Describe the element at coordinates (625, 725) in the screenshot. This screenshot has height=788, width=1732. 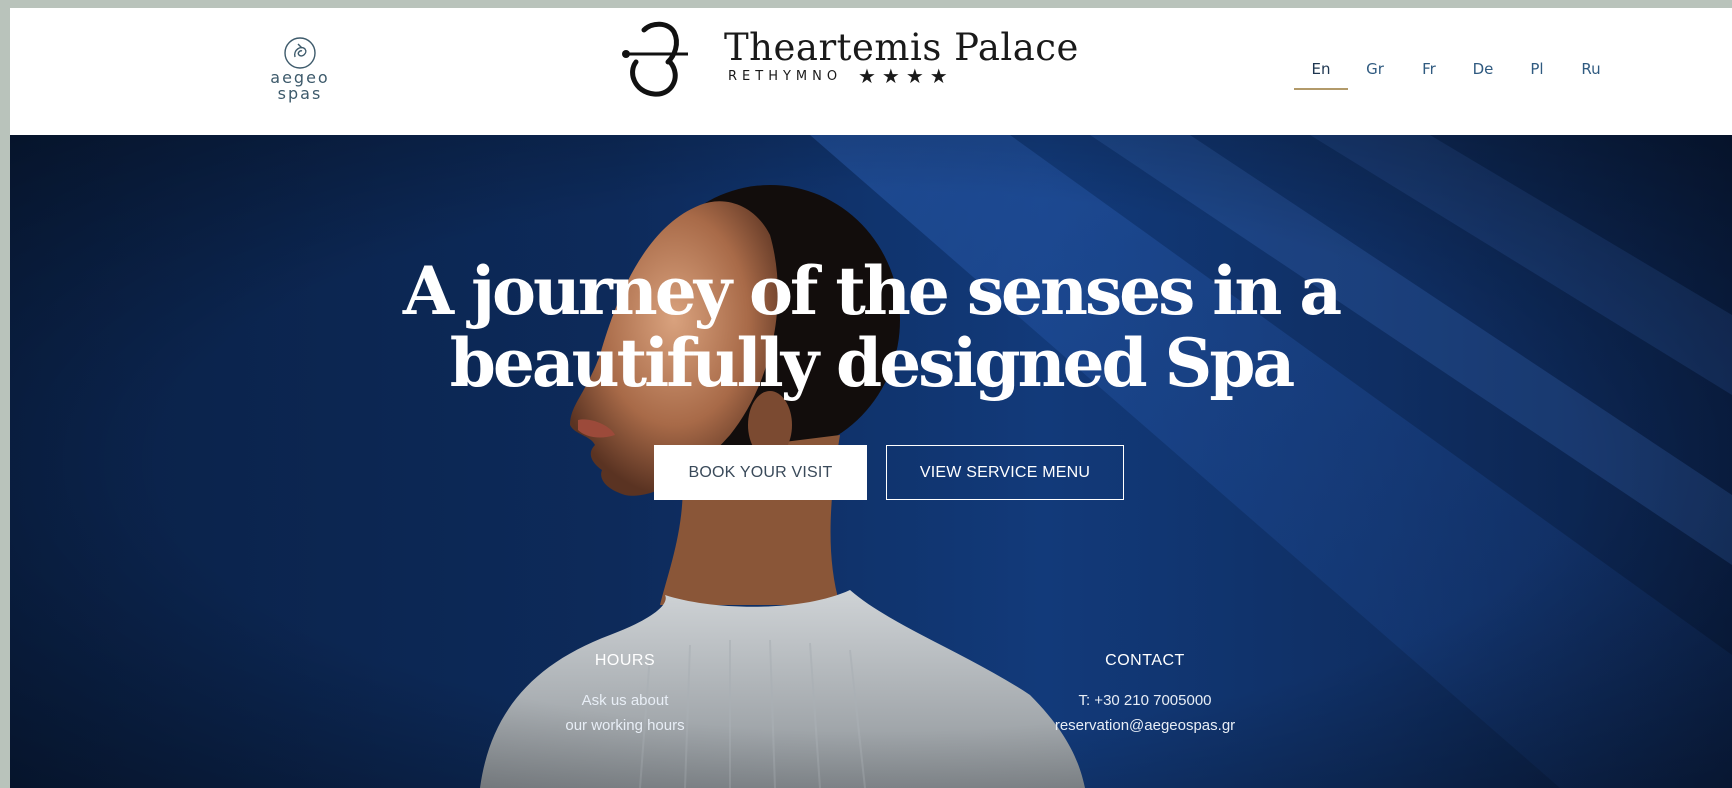
I see `hours-line-2: our working hours` at that location.